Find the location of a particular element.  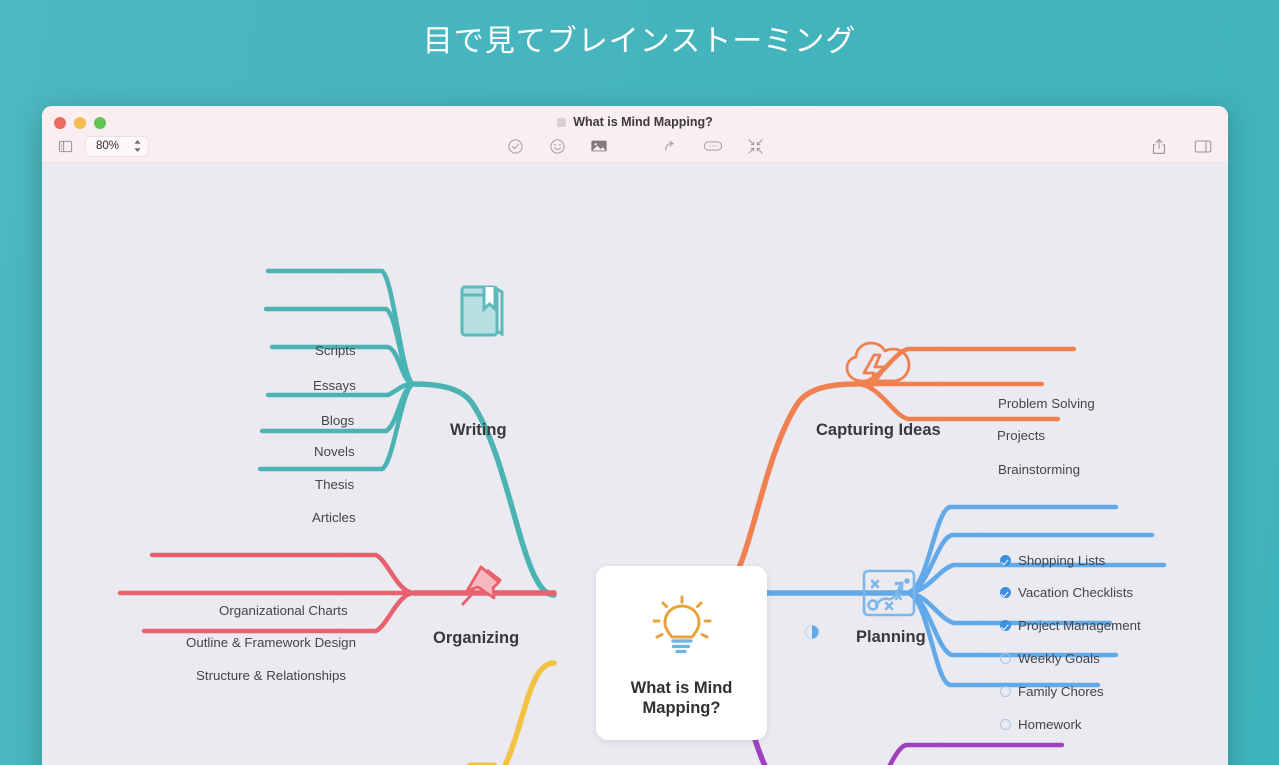

subtopic-planning-0-label: Shopping Lists is located at coordinates (1062, 560).